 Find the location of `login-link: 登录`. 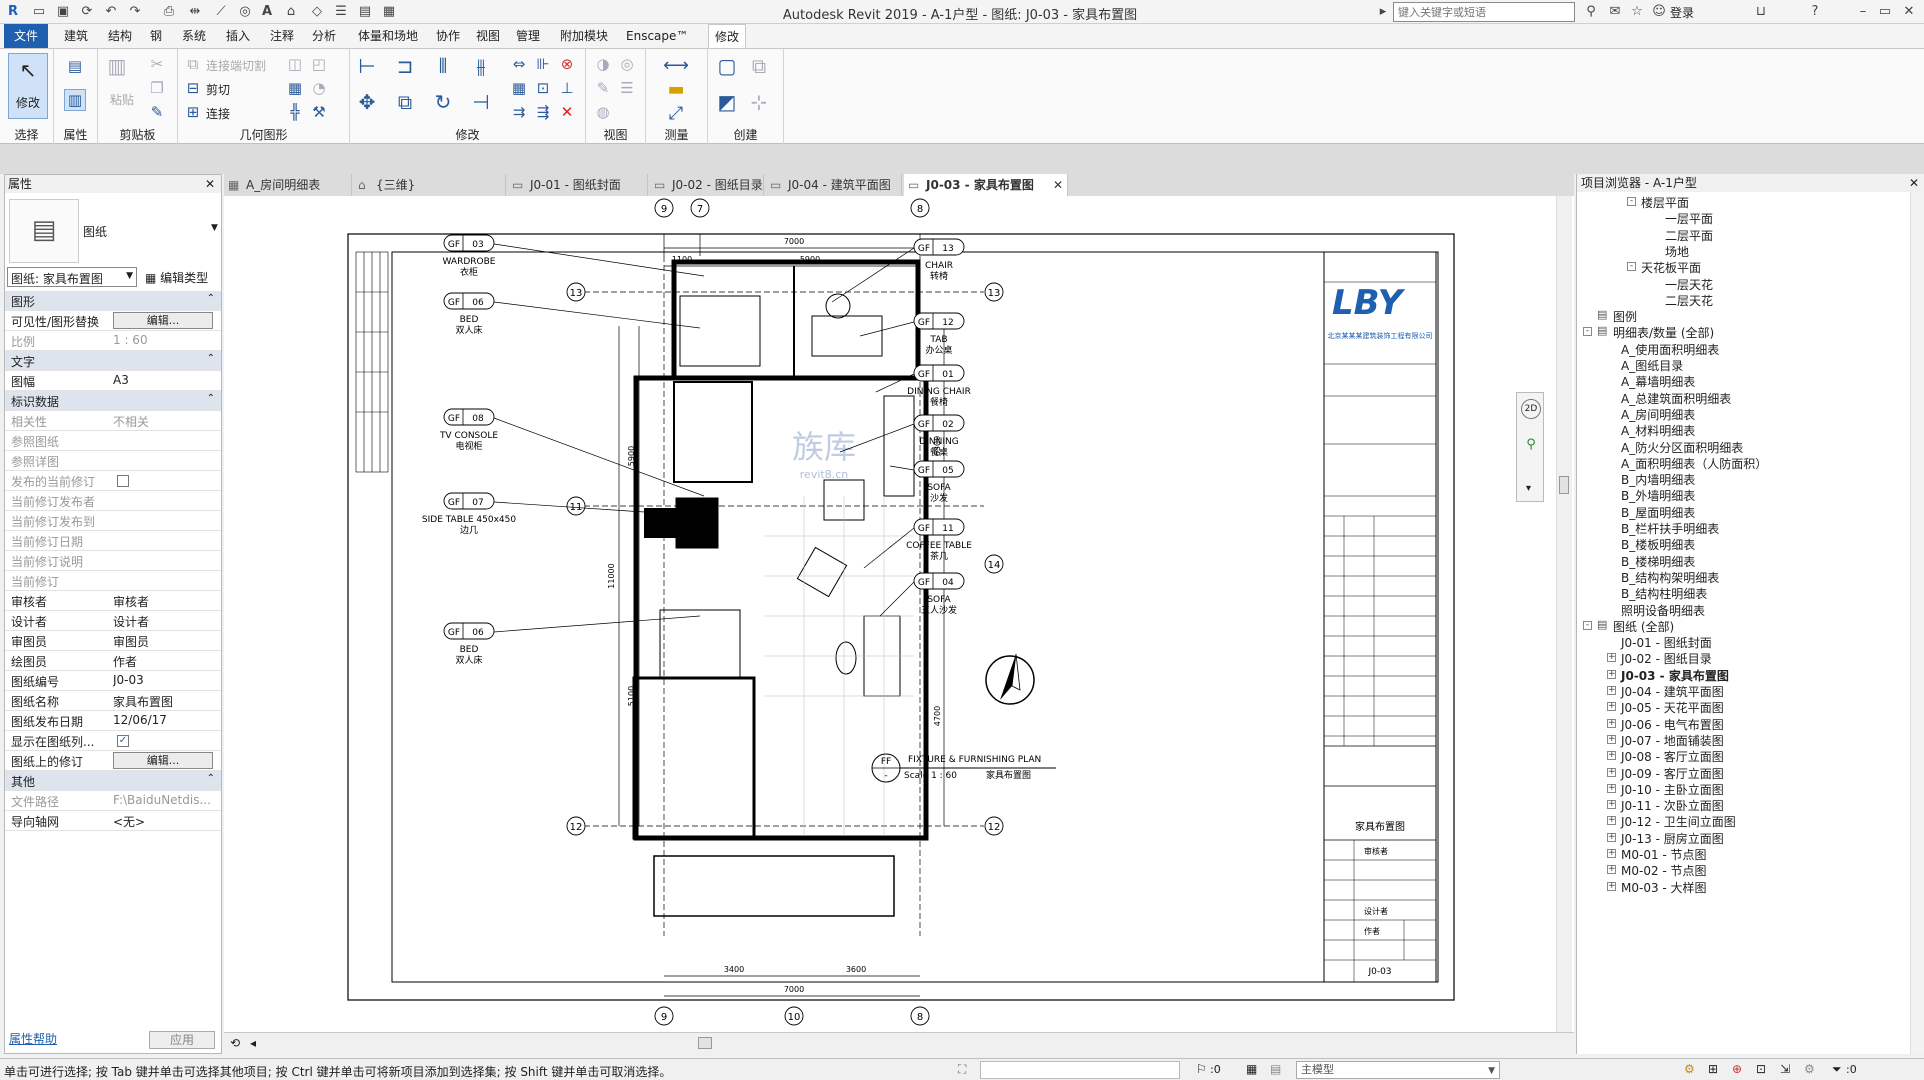

login-link: 登录 is located at coordinates (1682, 12).